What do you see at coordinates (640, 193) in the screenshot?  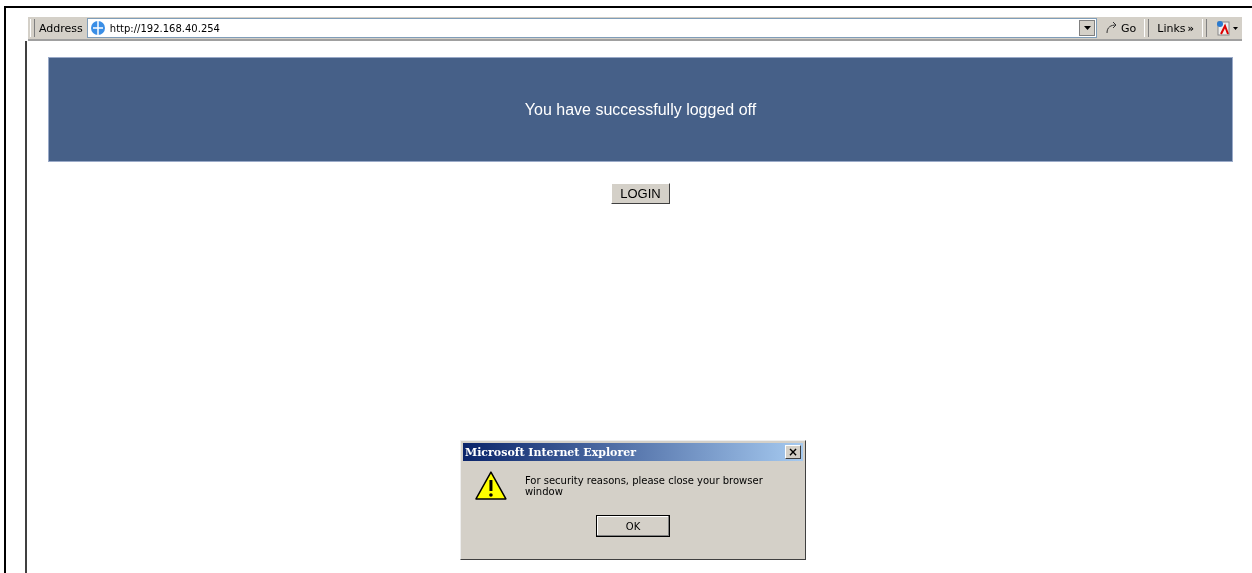 I see `login-button: LOGIN` at bounding box center [640, 193].